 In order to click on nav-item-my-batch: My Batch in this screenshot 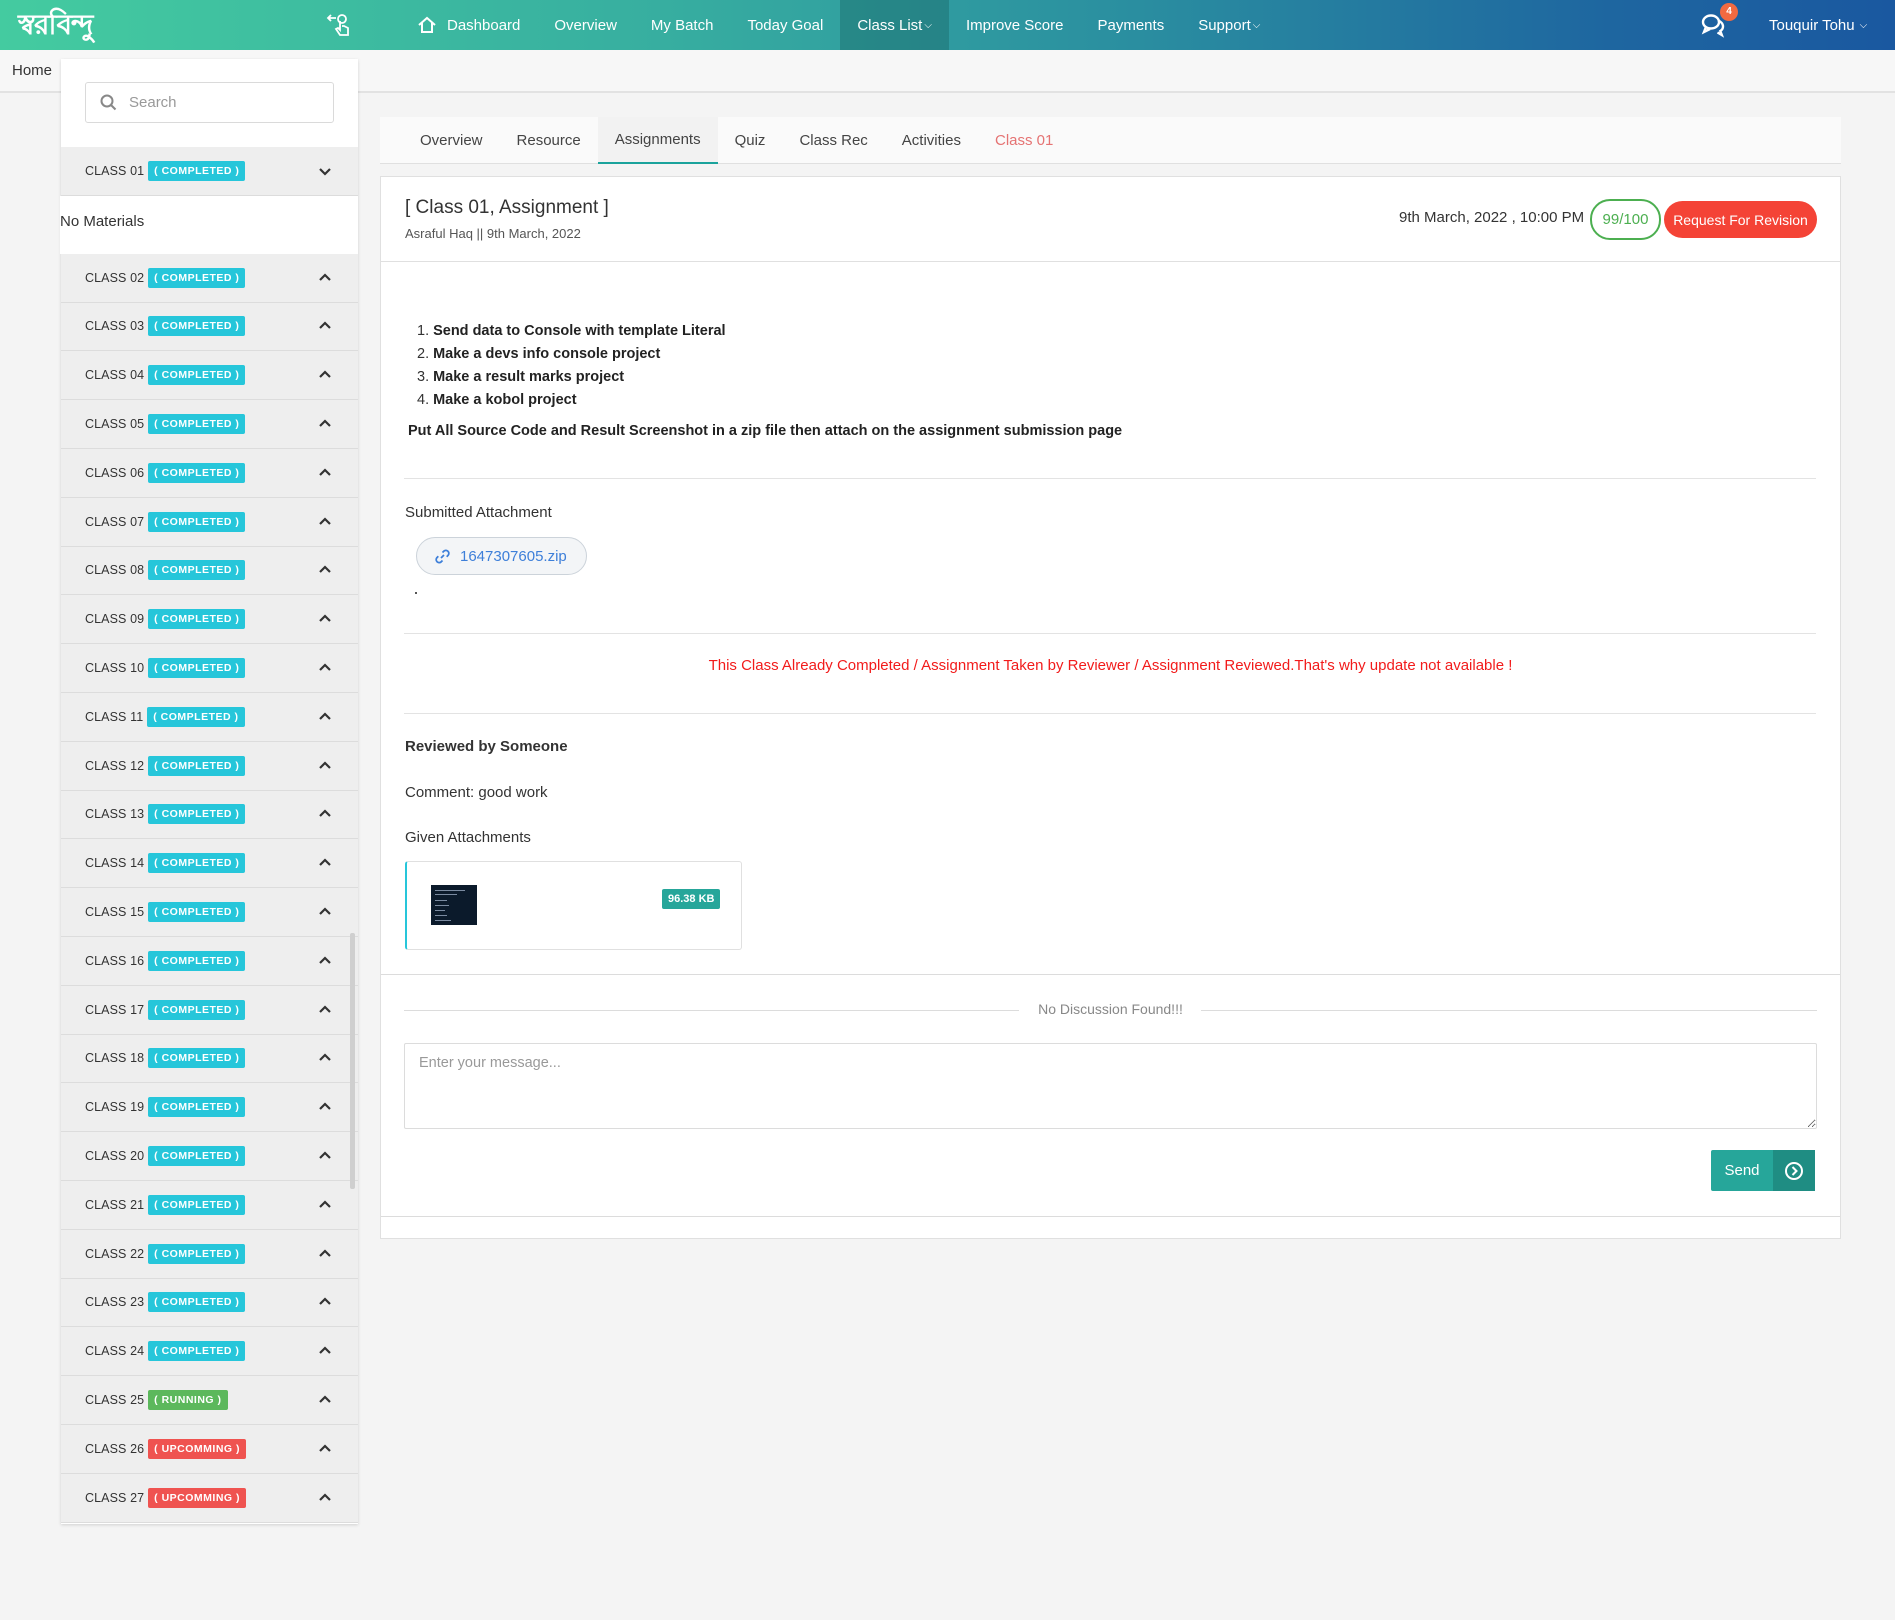, I will do `click(682, 25)`.